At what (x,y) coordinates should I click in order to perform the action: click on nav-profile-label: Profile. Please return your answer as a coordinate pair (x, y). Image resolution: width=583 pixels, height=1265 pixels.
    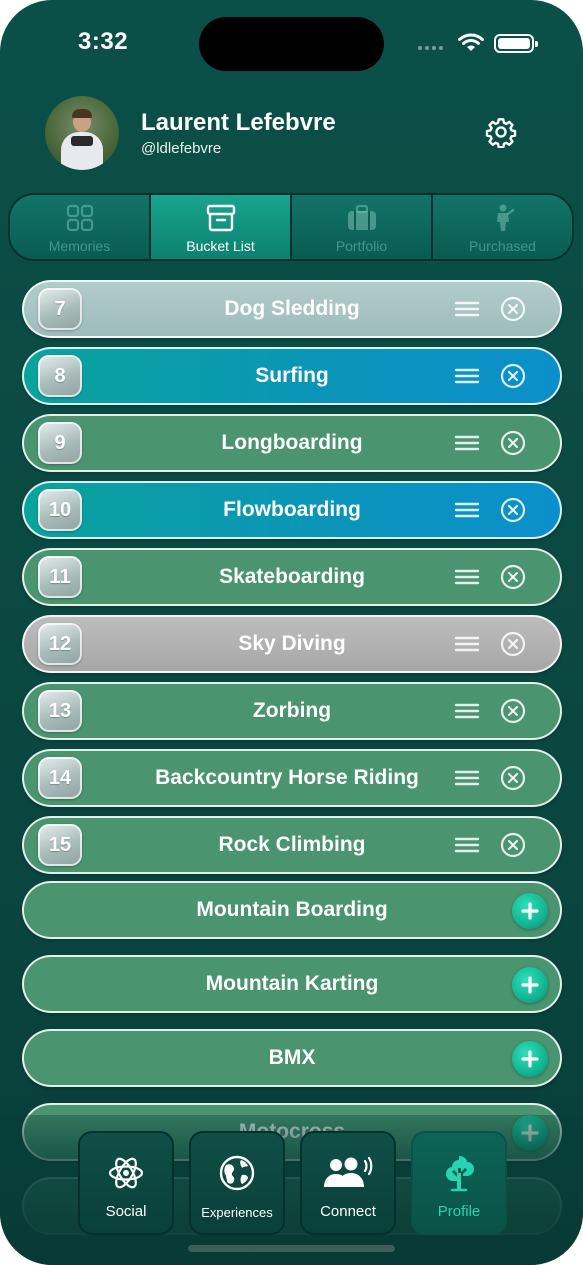
    Looking at the image, I should click on (459, 1211).